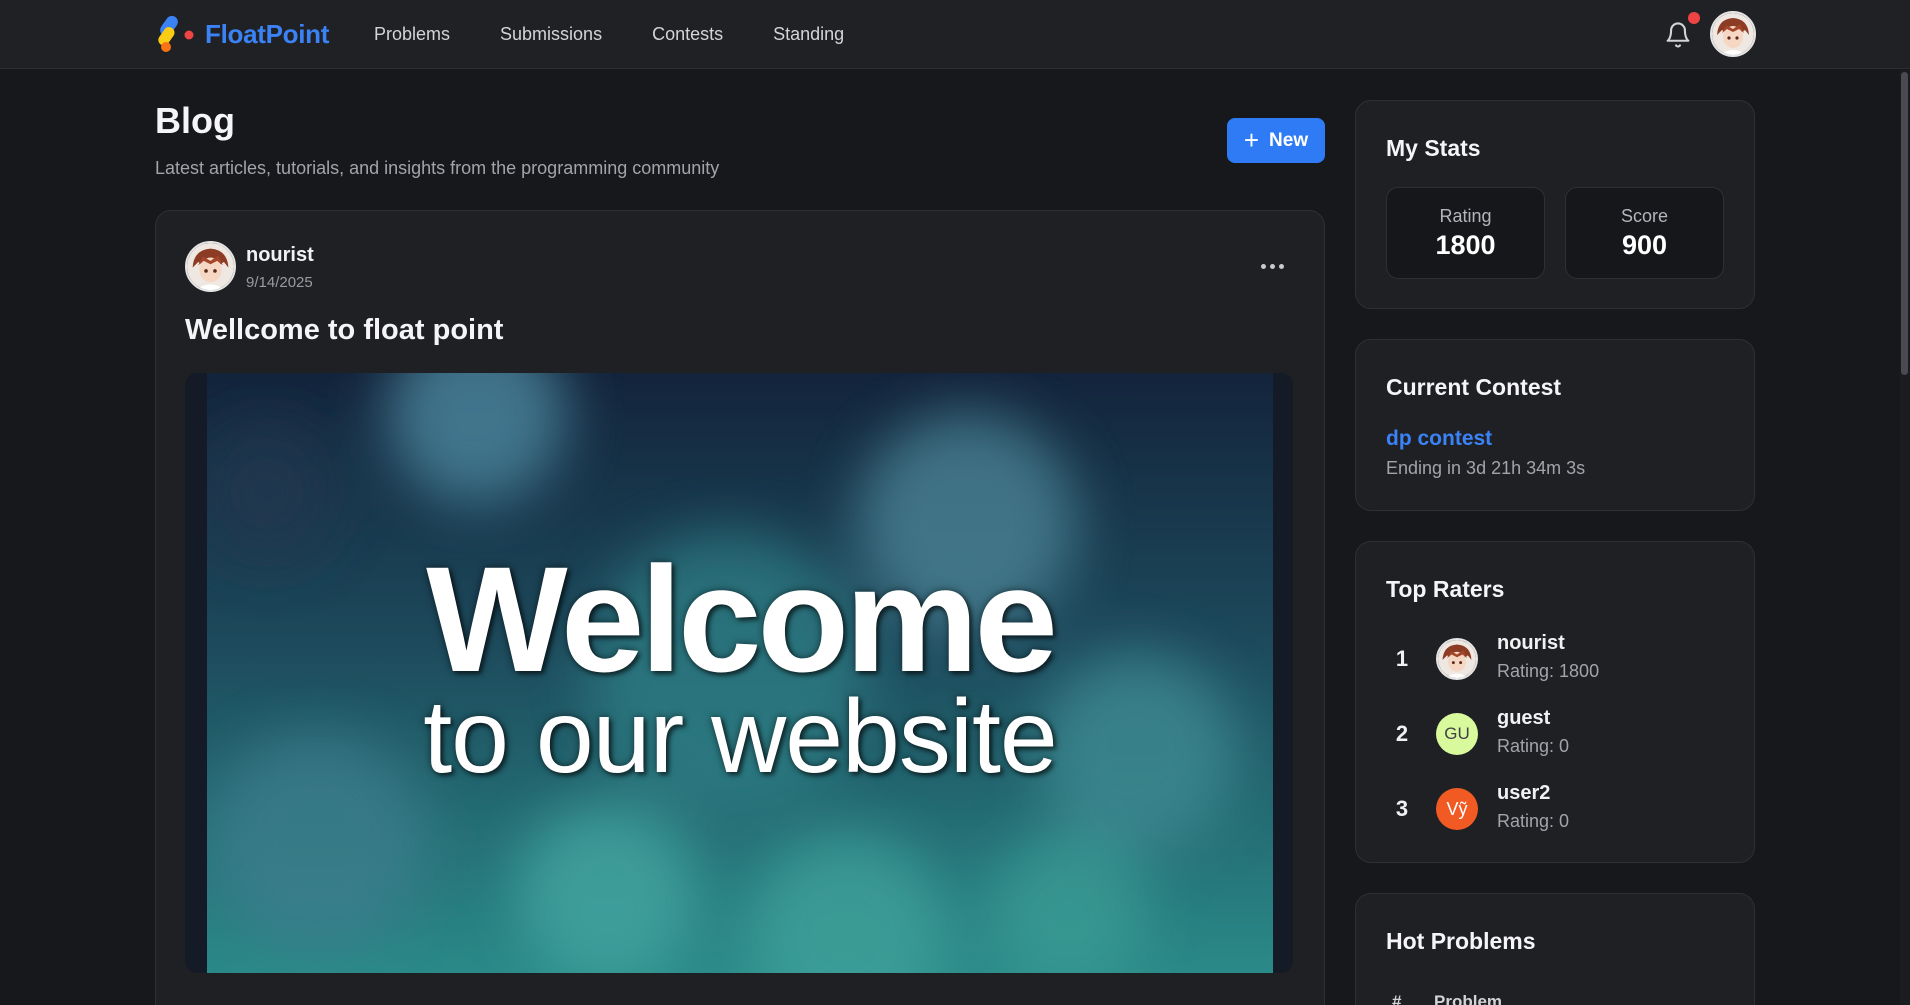 The width and height of the screenshot is (1910, 1005). What do you see at coordinates (210, 266) in the screenshot?
I see `post-author-avatar` at bounding box center [210, 266].